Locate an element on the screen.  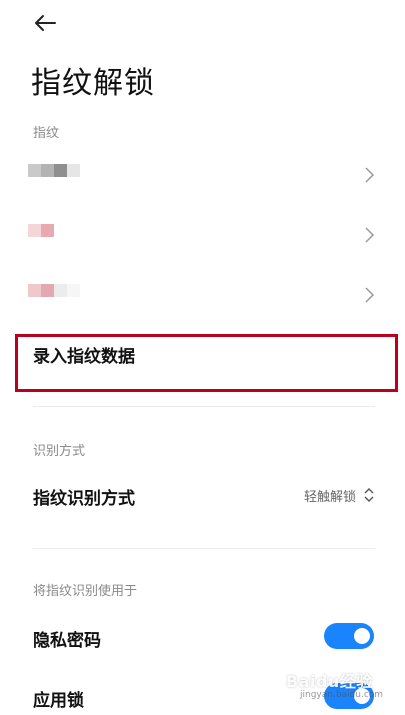
baidu-watermark: Baidu经验 is located at coordinates (329, 681).